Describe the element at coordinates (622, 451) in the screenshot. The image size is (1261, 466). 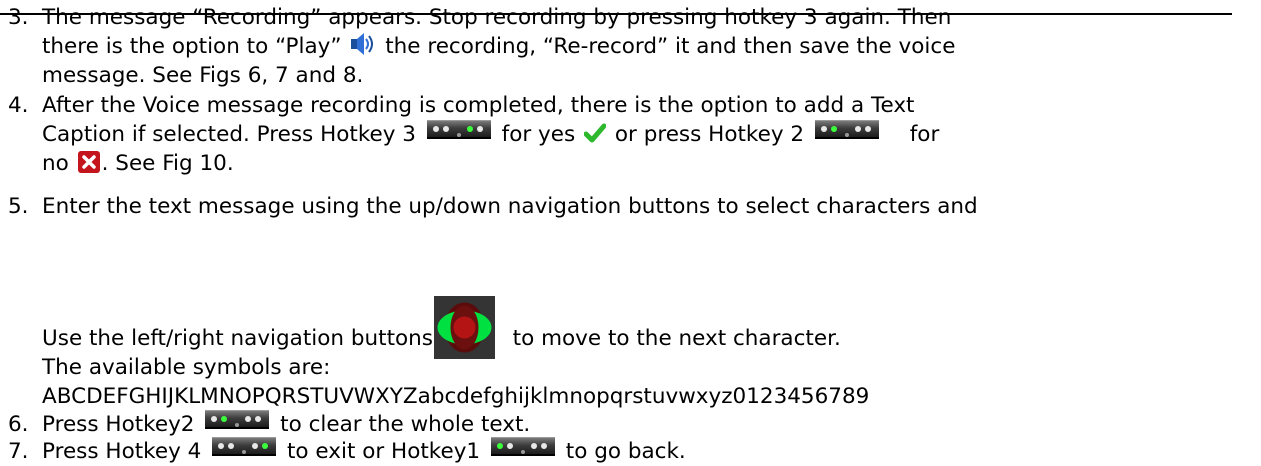
I see `item-text: to go back.` at that location.